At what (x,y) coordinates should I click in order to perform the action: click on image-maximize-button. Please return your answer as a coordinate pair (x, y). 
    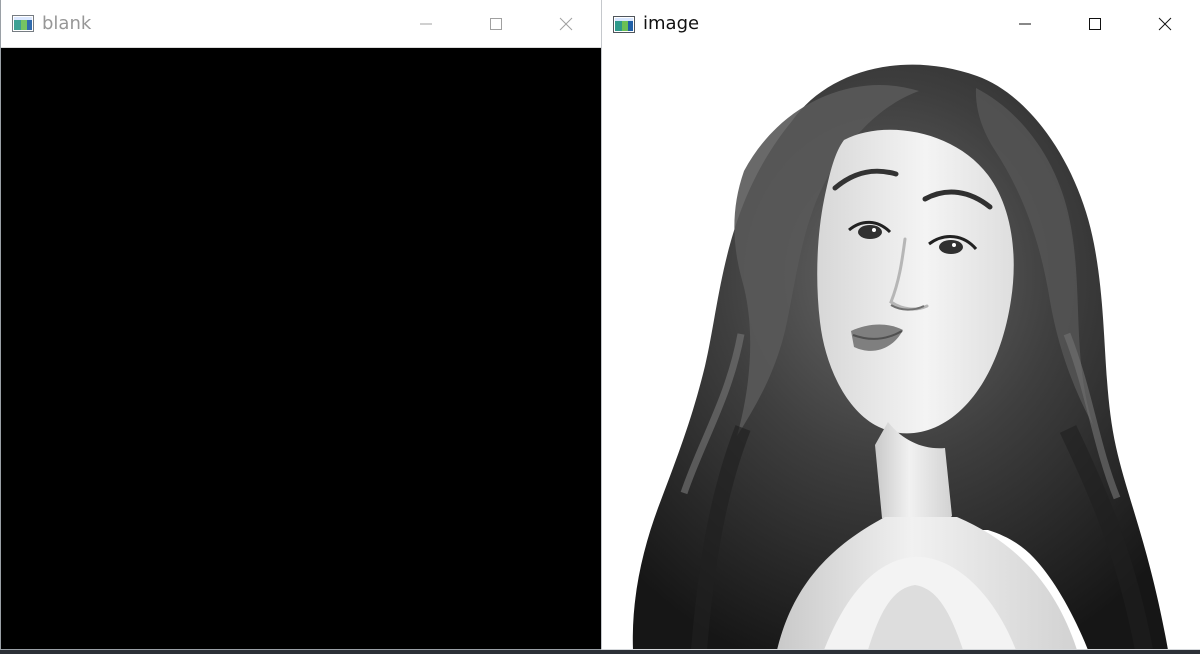
    Looking at the image, I should click on (1095, 24).